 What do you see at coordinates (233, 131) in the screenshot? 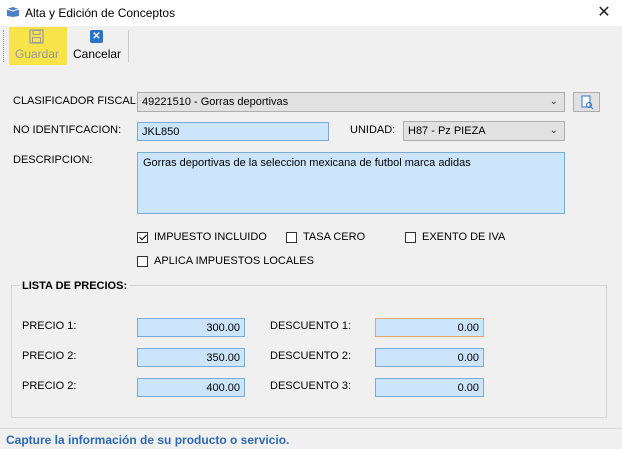
I see `identificacion-field: JKL850` at bounding box center [233, 131].